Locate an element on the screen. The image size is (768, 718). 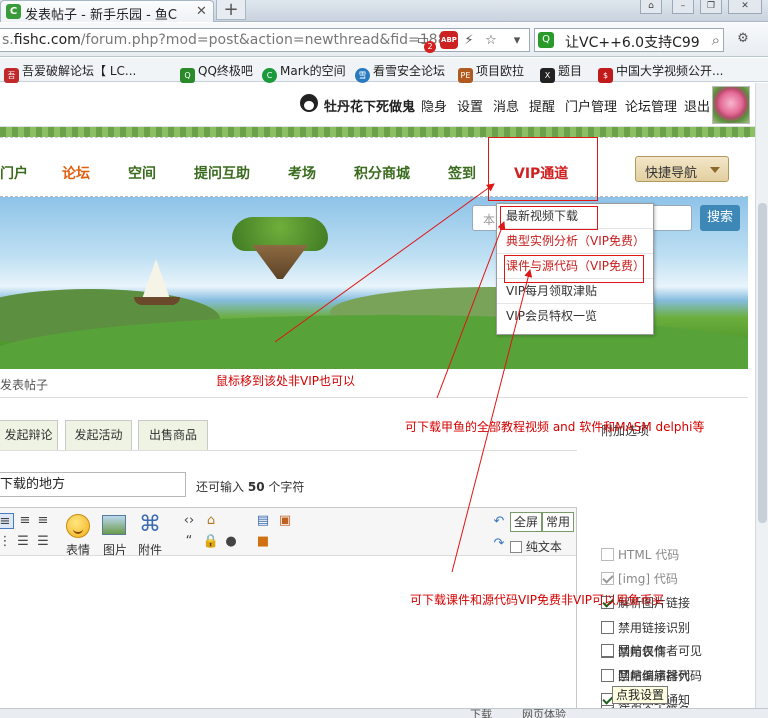
common-button: 常用 is located at coordinates (558, 522).